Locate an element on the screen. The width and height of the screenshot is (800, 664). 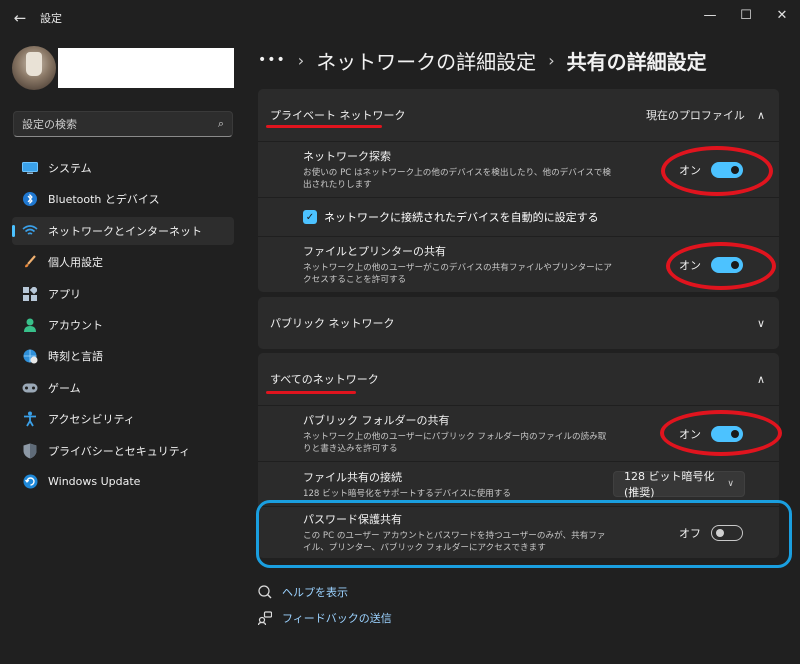
brush-icon is located at coordinates (30, 262).